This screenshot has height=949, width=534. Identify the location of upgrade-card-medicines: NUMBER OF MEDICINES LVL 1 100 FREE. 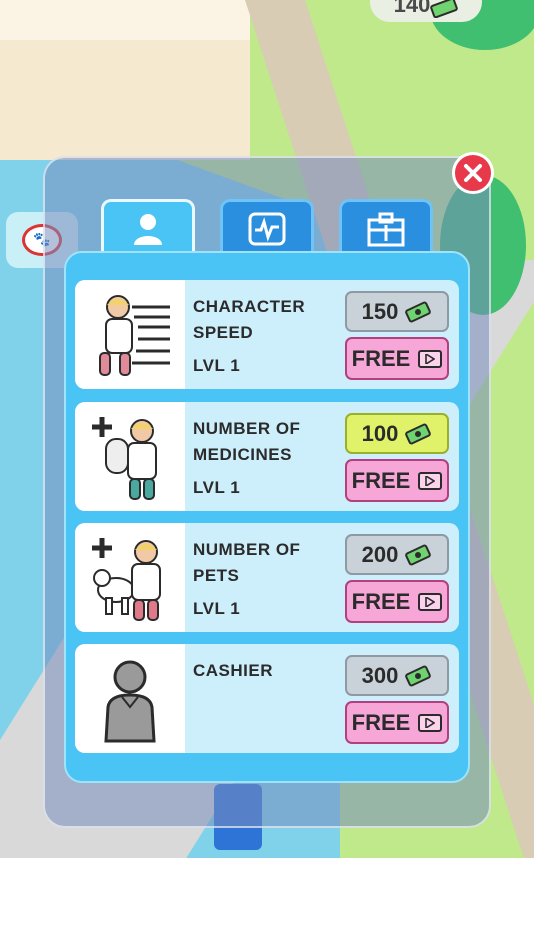
(267, 456).